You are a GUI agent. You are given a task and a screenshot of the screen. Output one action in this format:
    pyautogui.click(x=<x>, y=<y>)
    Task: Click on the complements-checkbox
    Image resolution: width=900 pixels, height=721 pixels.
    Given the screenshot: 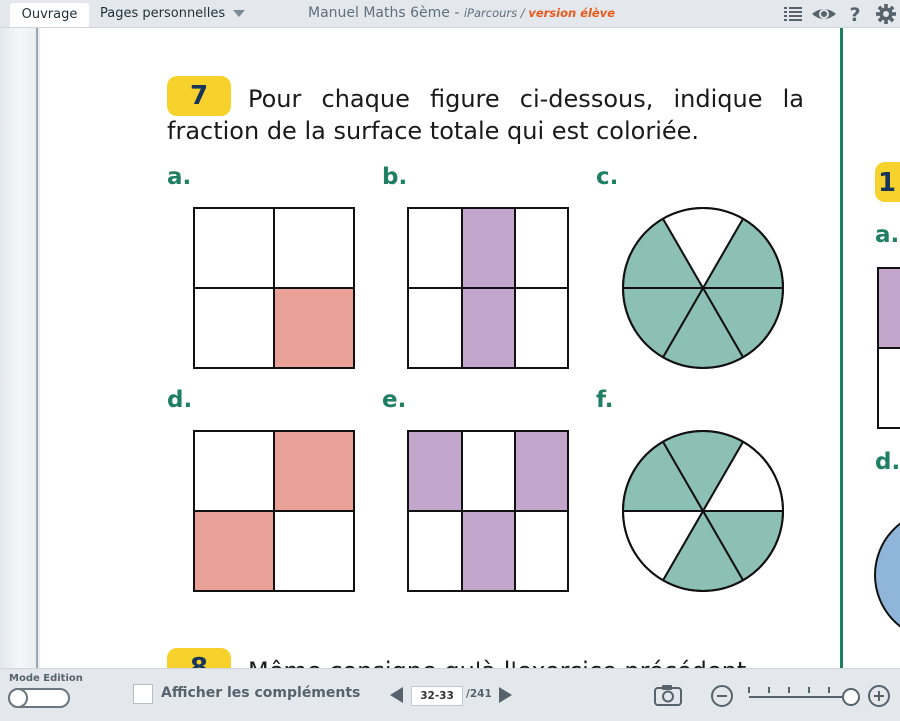 What is the action you would take?
    pyautogui.click(x=143, y=694)
    